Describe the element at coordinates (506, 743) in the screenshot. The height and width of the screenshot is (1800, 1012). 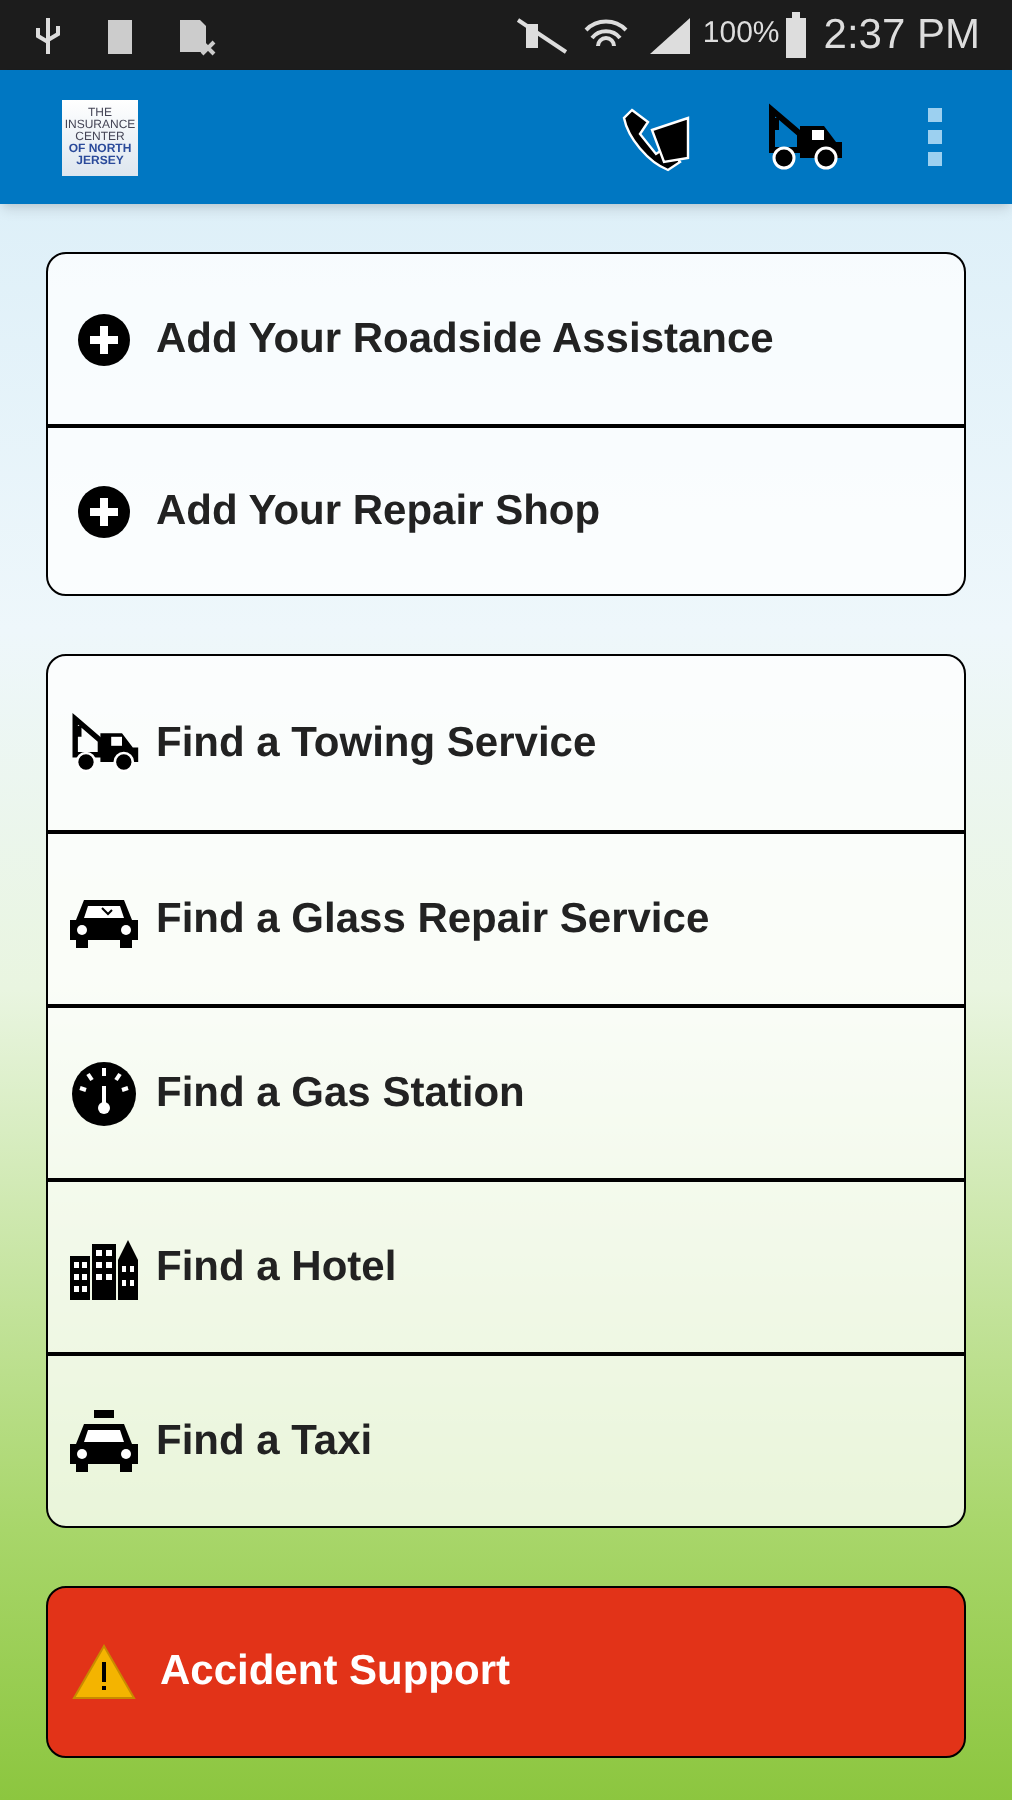
I see `menu-item: Find a Towing Service` at that location.